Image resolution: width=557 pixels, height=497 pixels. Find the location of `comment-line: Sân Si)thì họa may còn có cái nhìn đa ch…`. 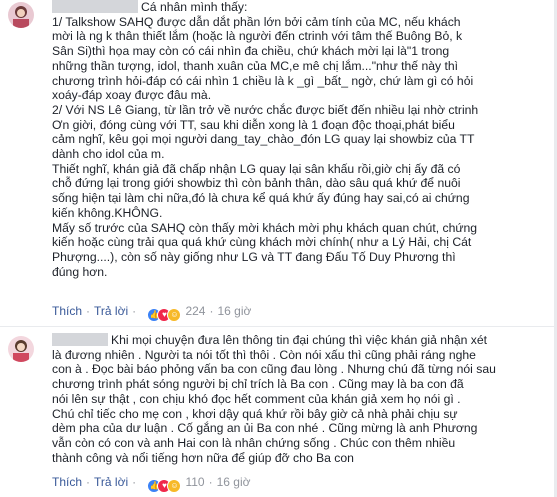

comment-line: Sân Si)thì họa may còn có cái nhìn đa ch… is located at coordinates (251, 51).